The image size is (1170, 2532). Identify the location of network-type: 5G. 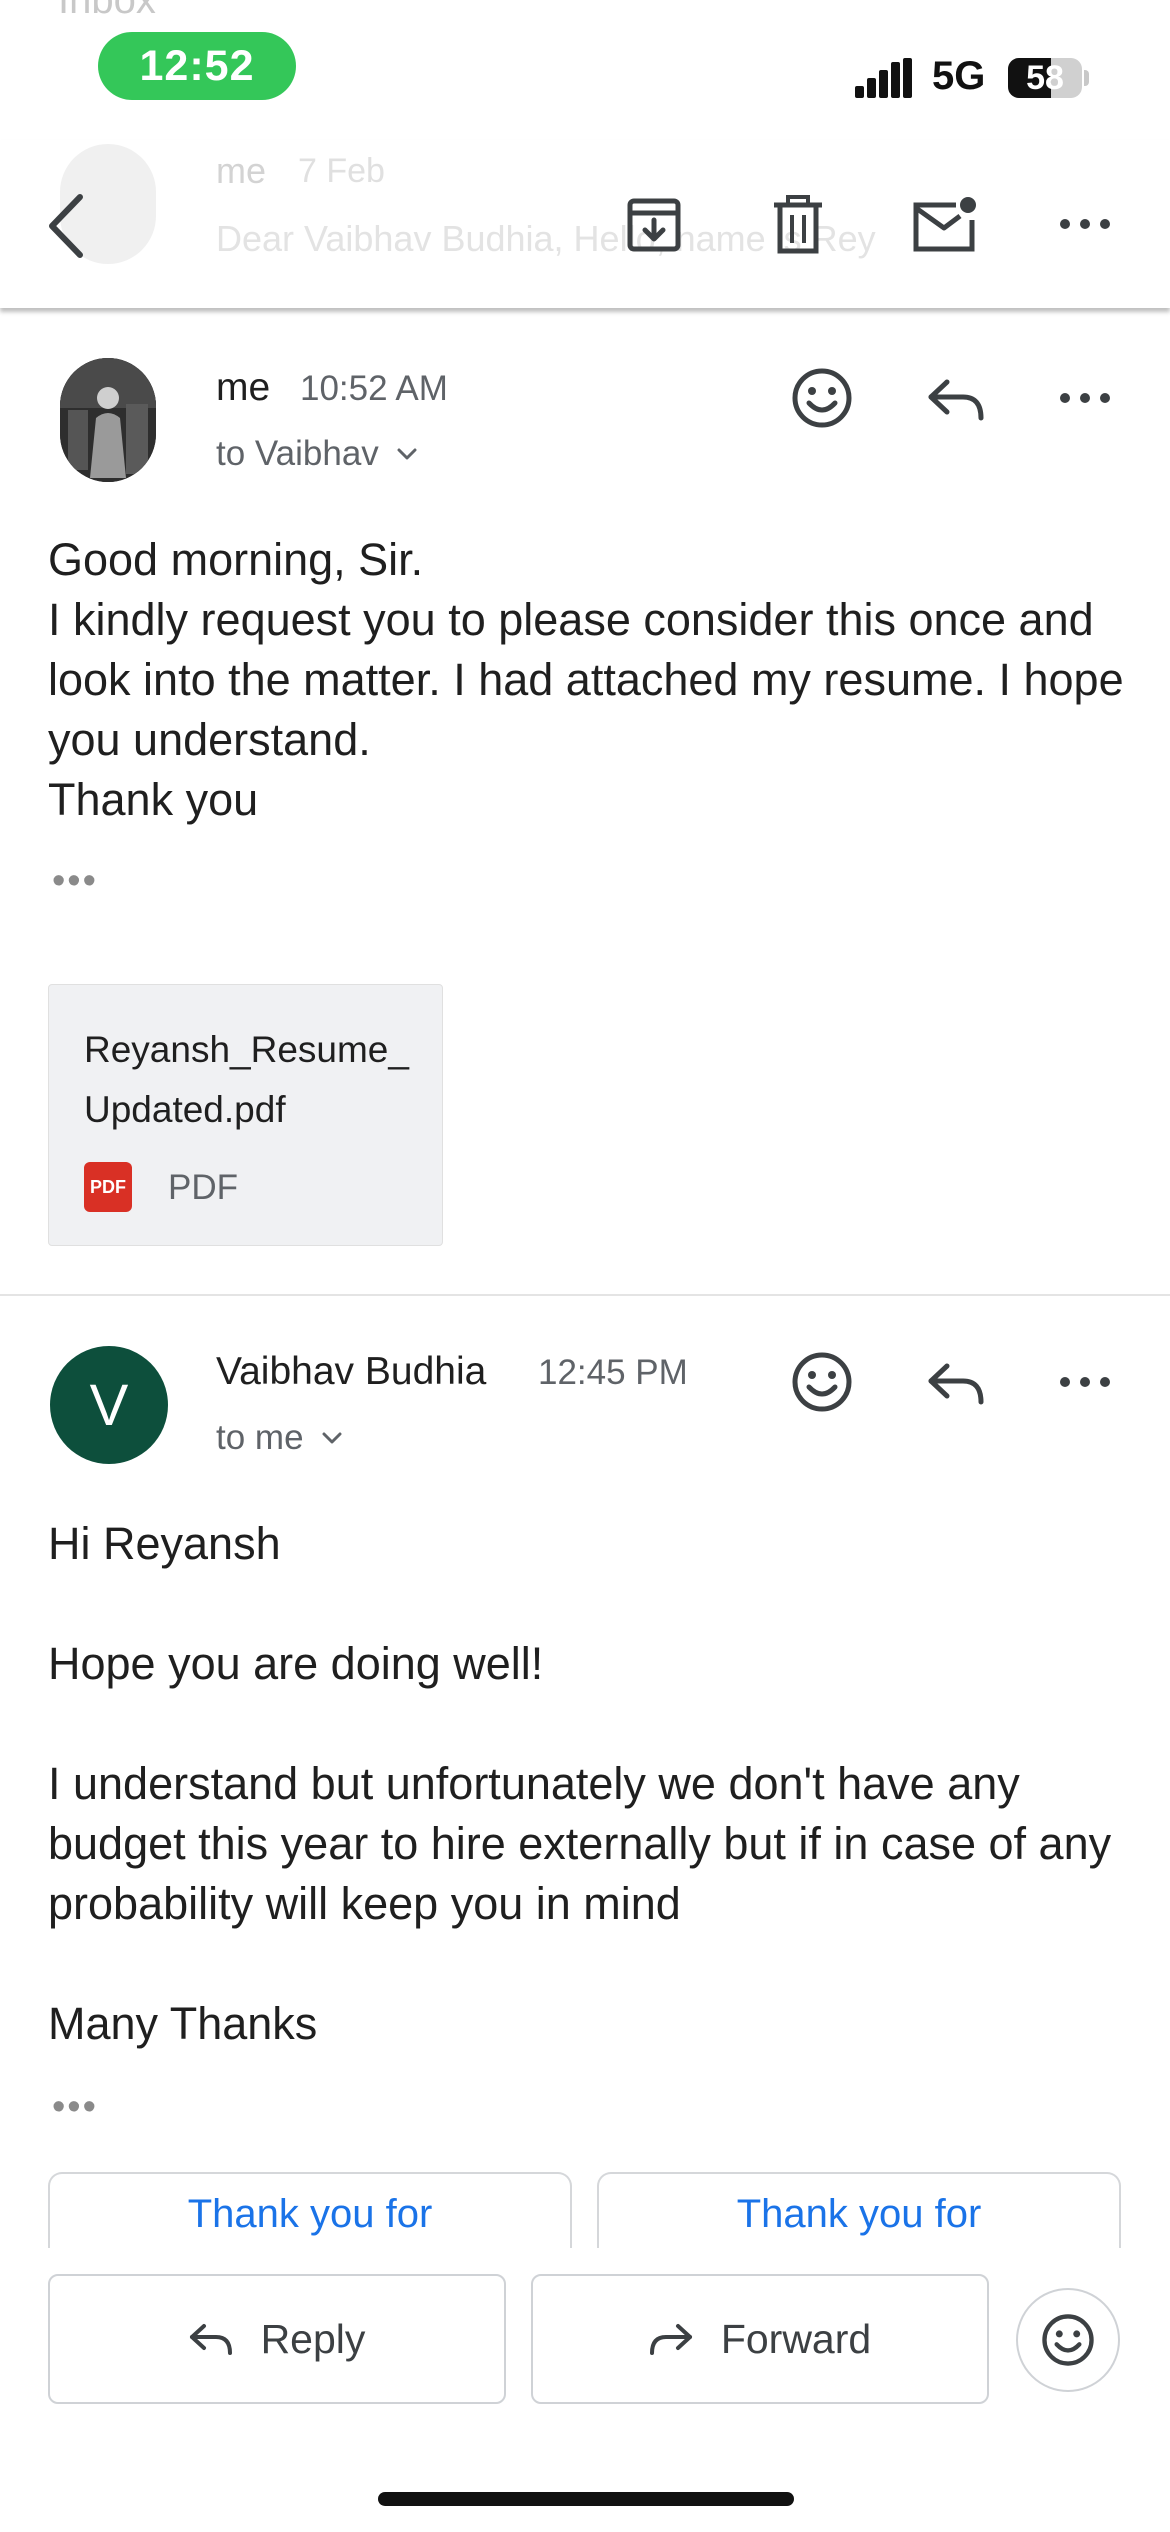
(959, 76).